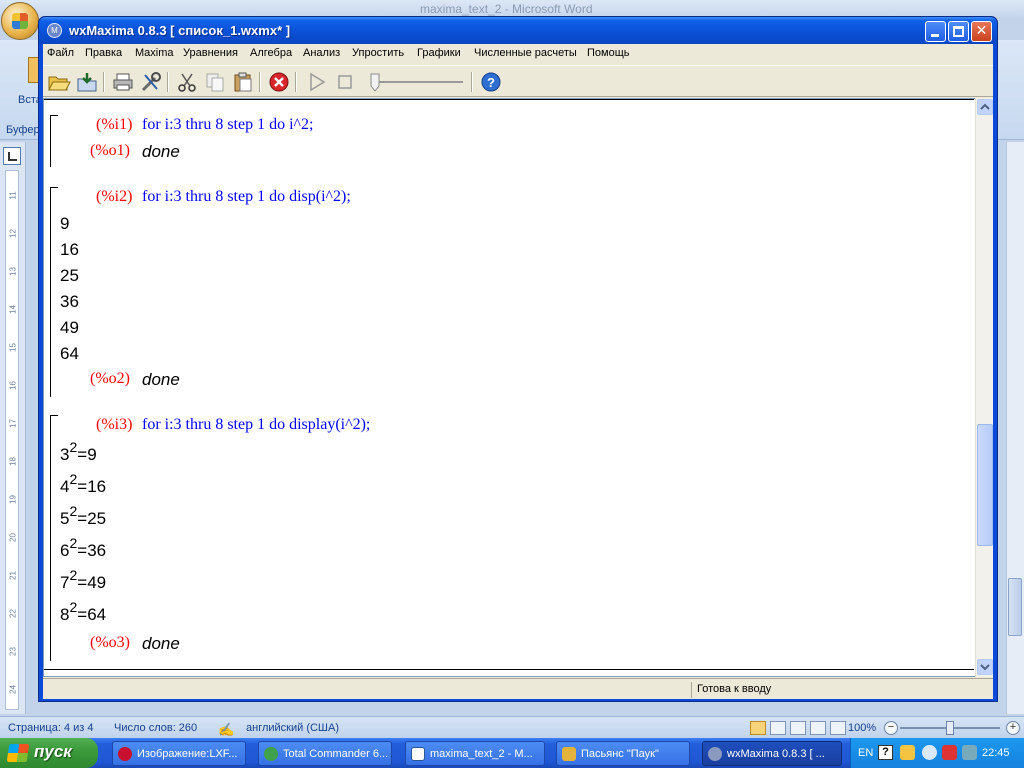 Image resolution: width=1024 pixels, height=768 pixels. Describe the element at coordinates (620, 754) in the screenshot. I see `task-label: Пасьянс "Паук"` at that location.